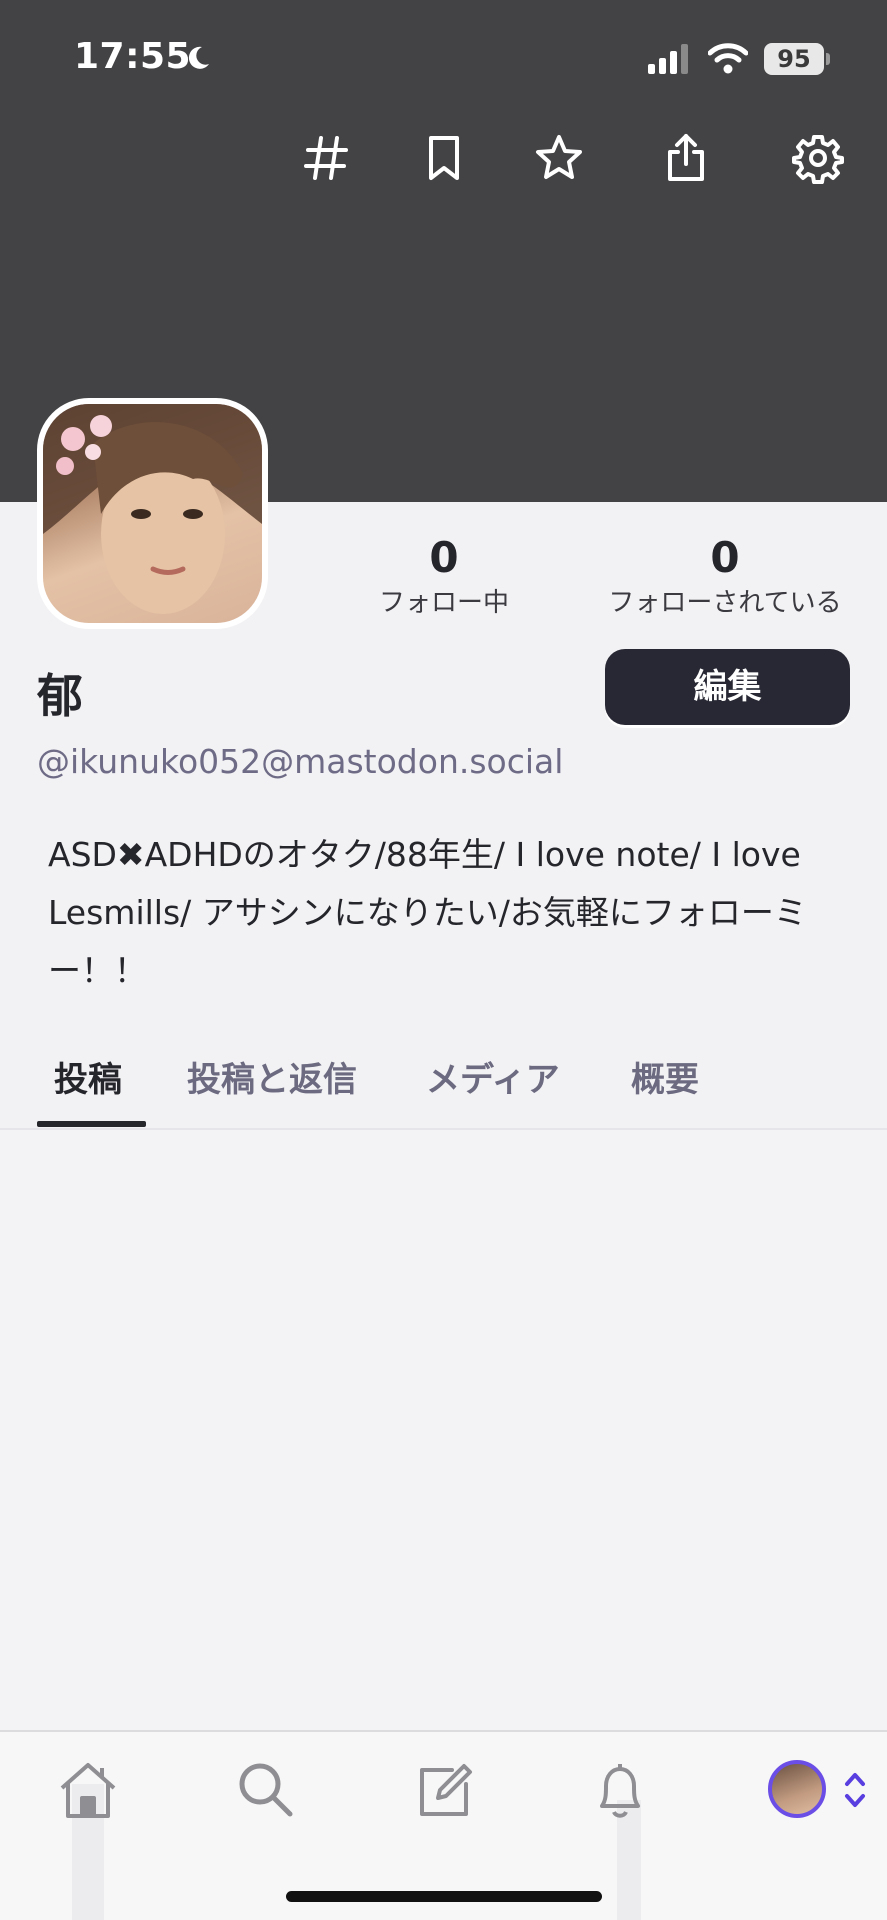 The height and width of the screenshot is (1920, 887). I want to click on moon-icon, so click(198, 57).